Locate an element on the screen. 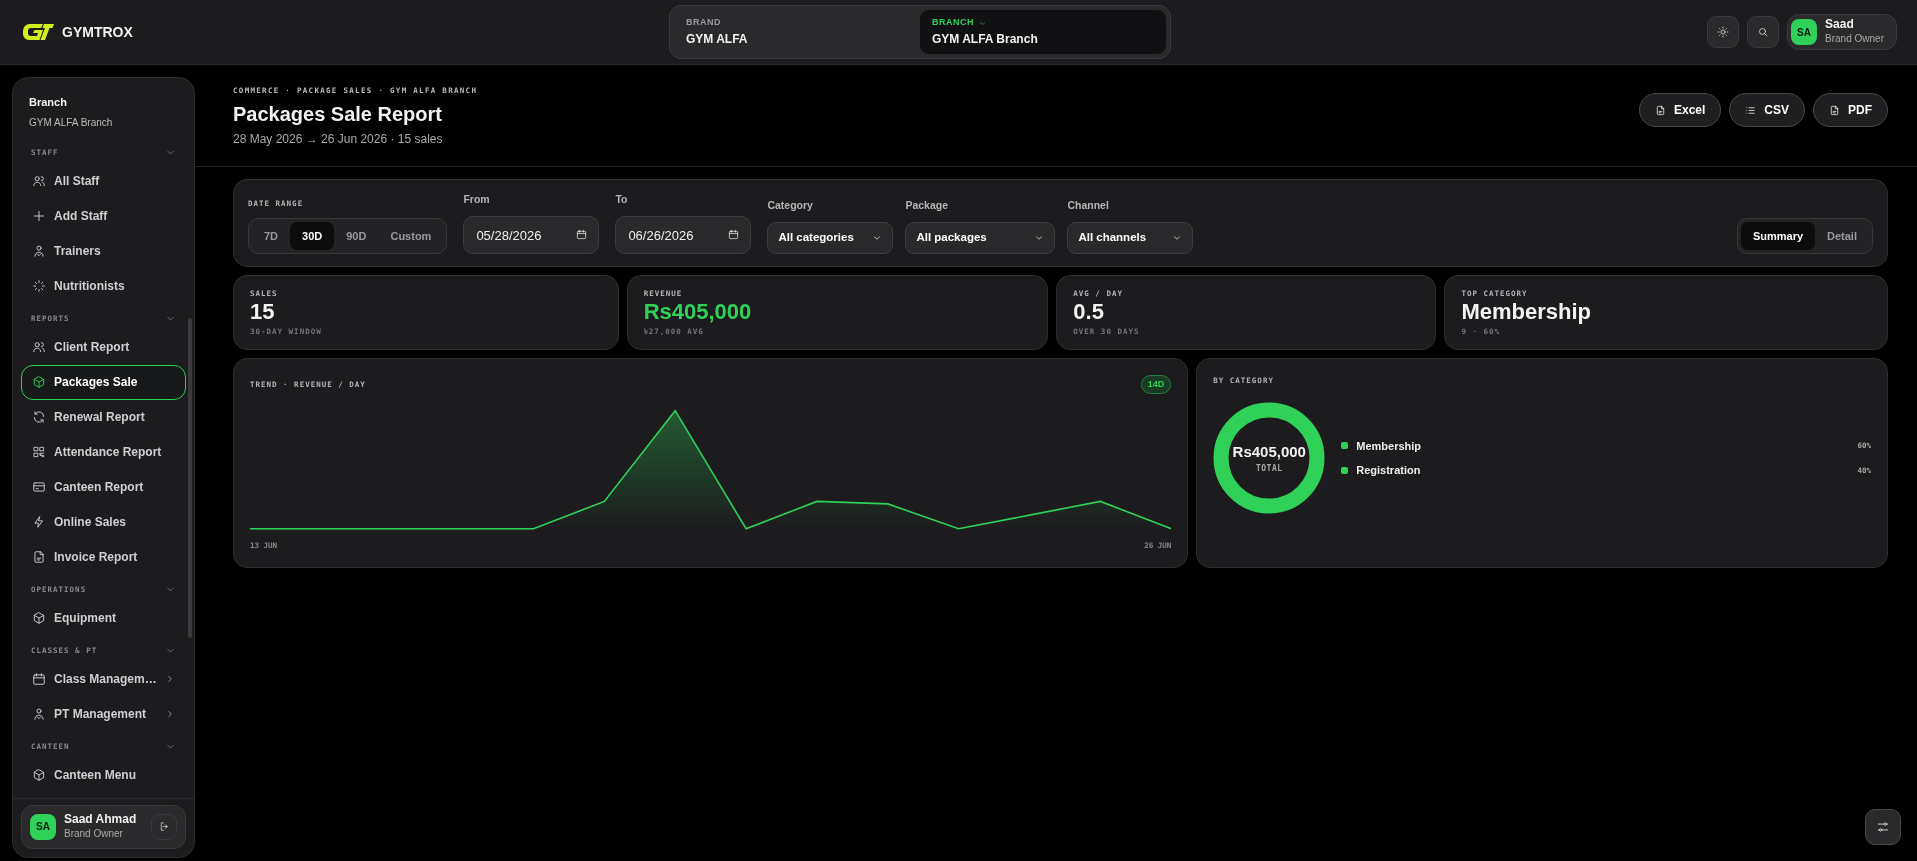 Image resolution: width=1917 pixels, height=861 pixels. view-toggle: Detail is located at coordinates (1842, 235).